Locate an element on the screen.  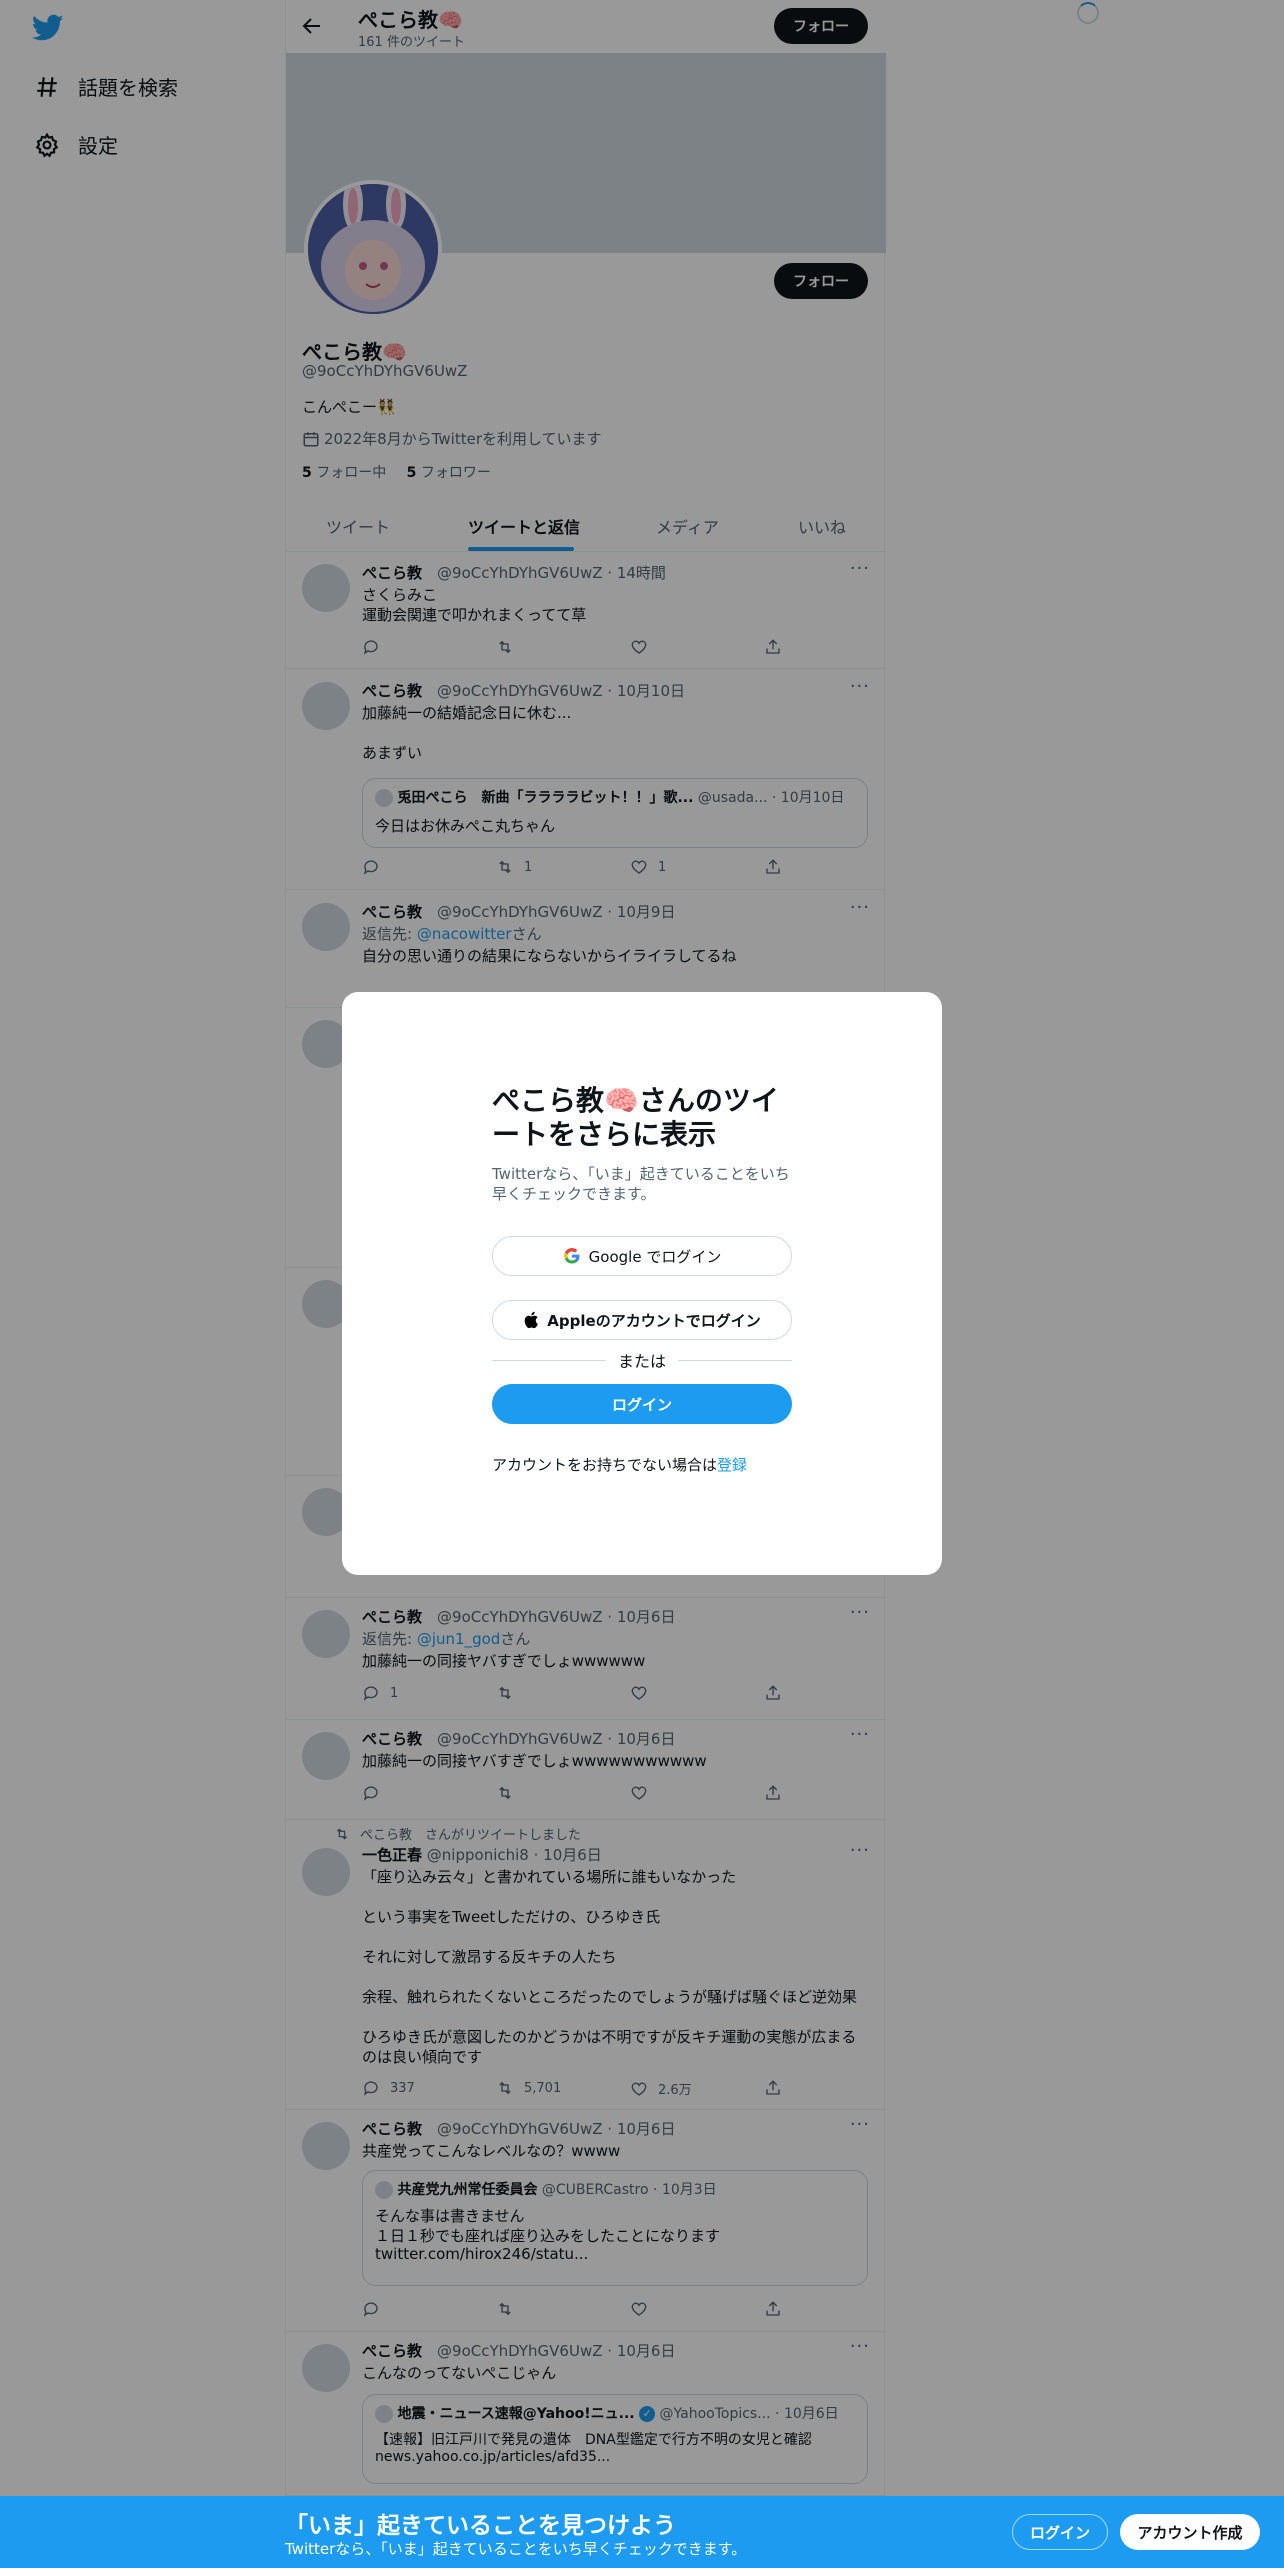
bottom-signup-button: アカウント作成 is located at coordinates (1190, 2532).